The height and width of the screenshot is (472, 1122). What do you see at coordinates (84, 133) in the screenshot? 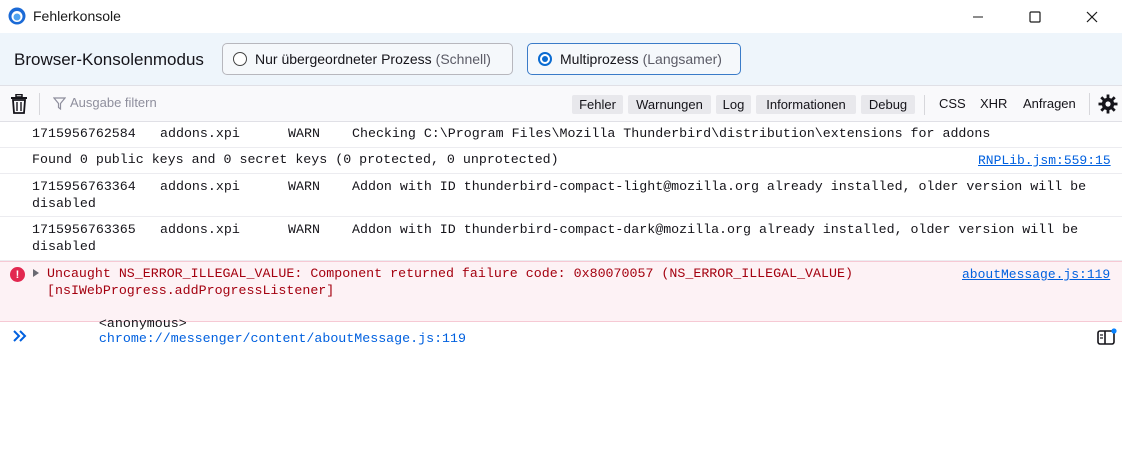
I see `message-timestamp: 1715956762584` at bounding box center [84, 133].